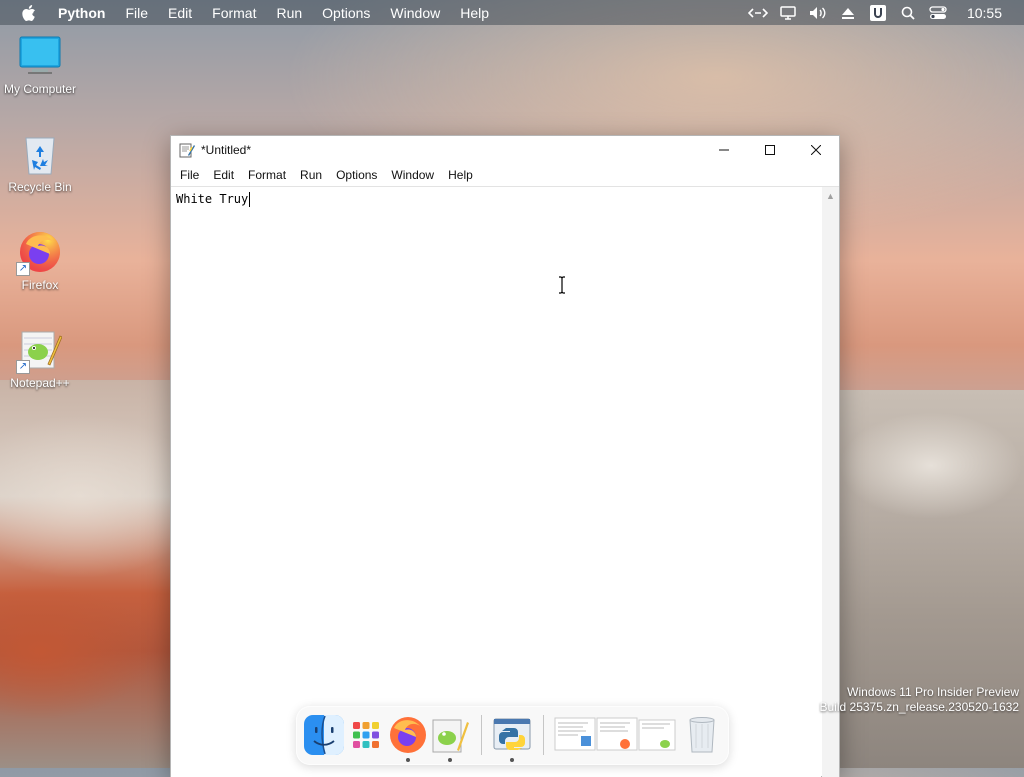  I want to click on minimize-button, so click(724, 150).